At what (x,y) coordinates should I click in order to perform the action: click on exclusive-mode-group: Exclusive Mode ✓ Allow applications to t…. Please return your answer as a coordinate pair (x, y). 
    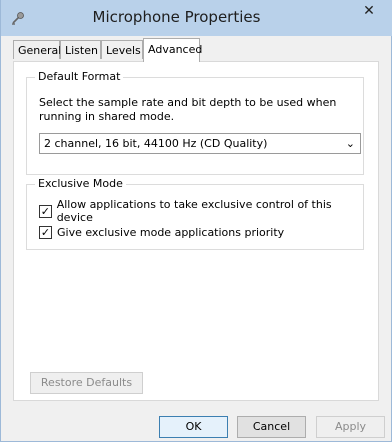
    Looking at the image, I should click on (195, 213).